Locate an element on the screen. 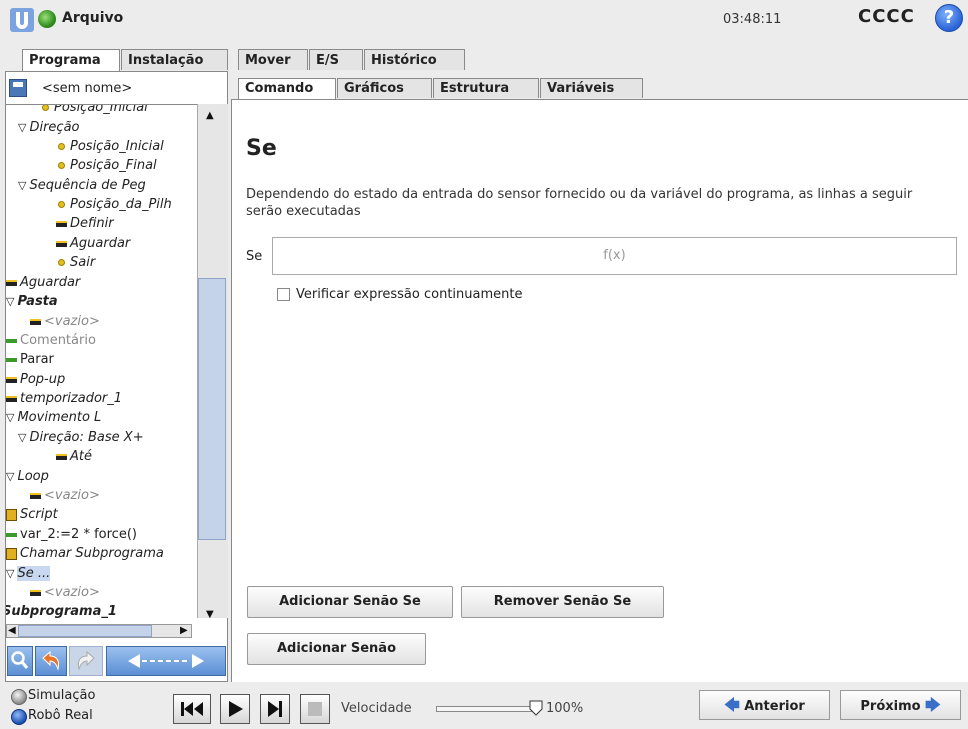 The image size is (968, 729). skip-back-icon is located at coordinates (192, 709).